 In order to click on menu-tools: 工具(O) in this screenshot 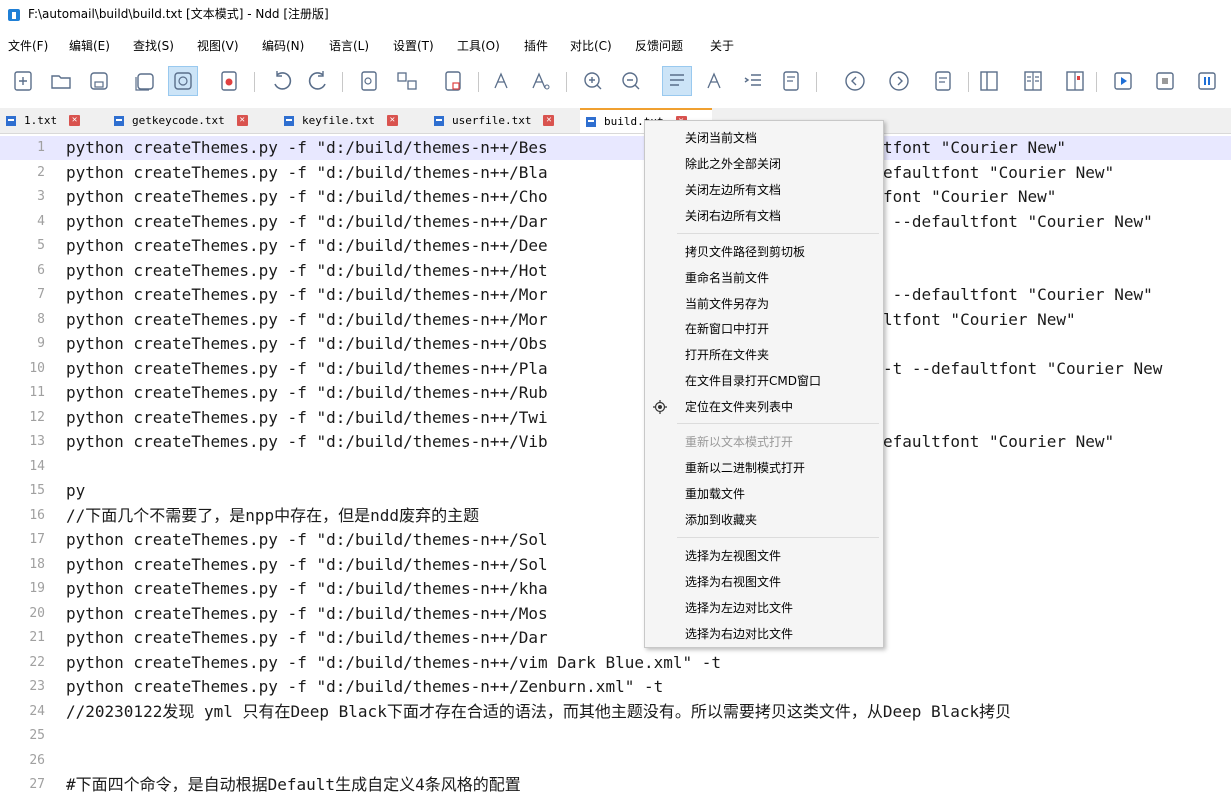, I will do `click(478, 46)`.